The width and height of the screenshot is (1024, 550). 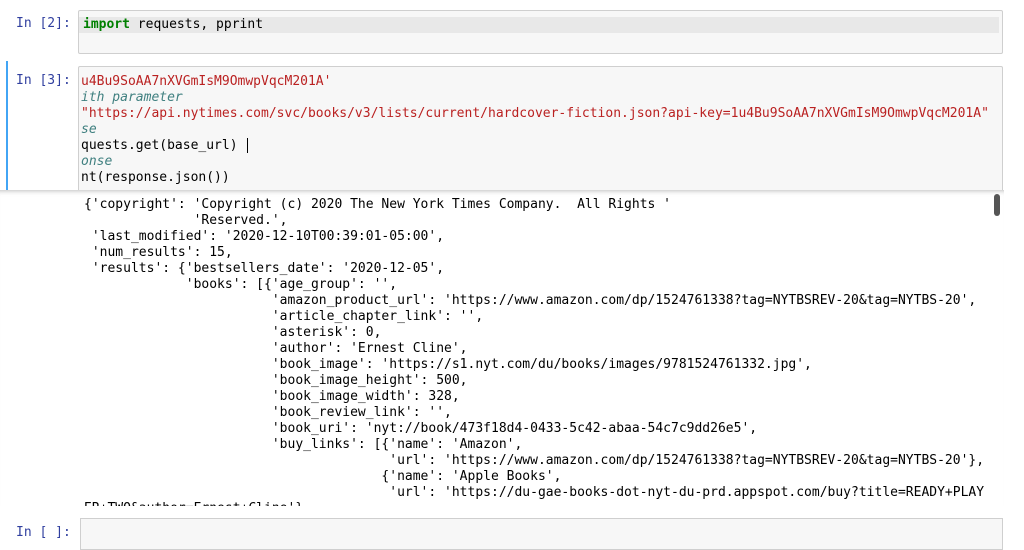 What do you see at coordinates (541, 534) in the screenshot?
I see `cell-empty-input` at bounding box center [541, 534].